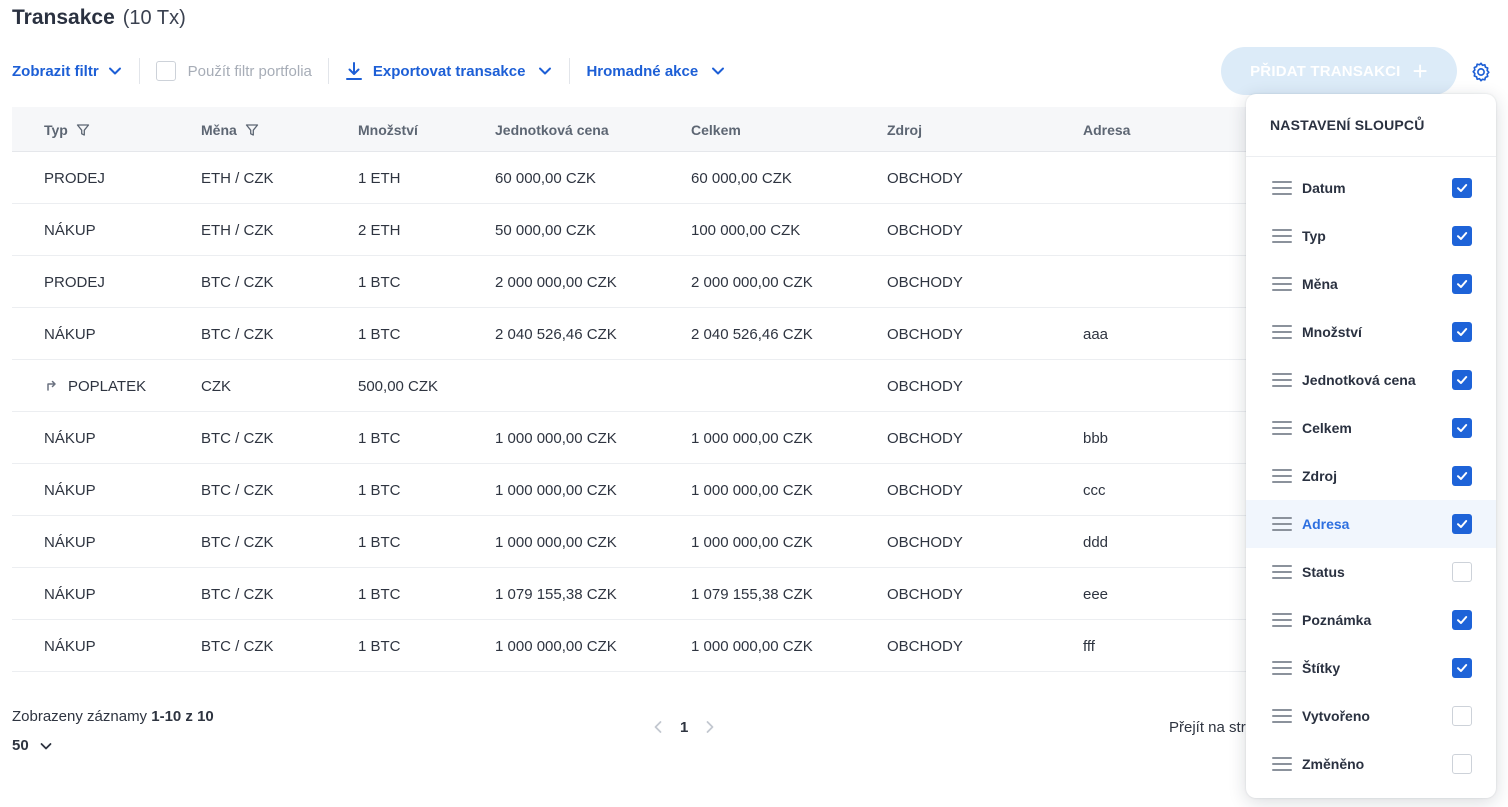 This screenshot has width=1508, height=807. I want to click on column-setting-item: Poznámka, so click(1371, 620).